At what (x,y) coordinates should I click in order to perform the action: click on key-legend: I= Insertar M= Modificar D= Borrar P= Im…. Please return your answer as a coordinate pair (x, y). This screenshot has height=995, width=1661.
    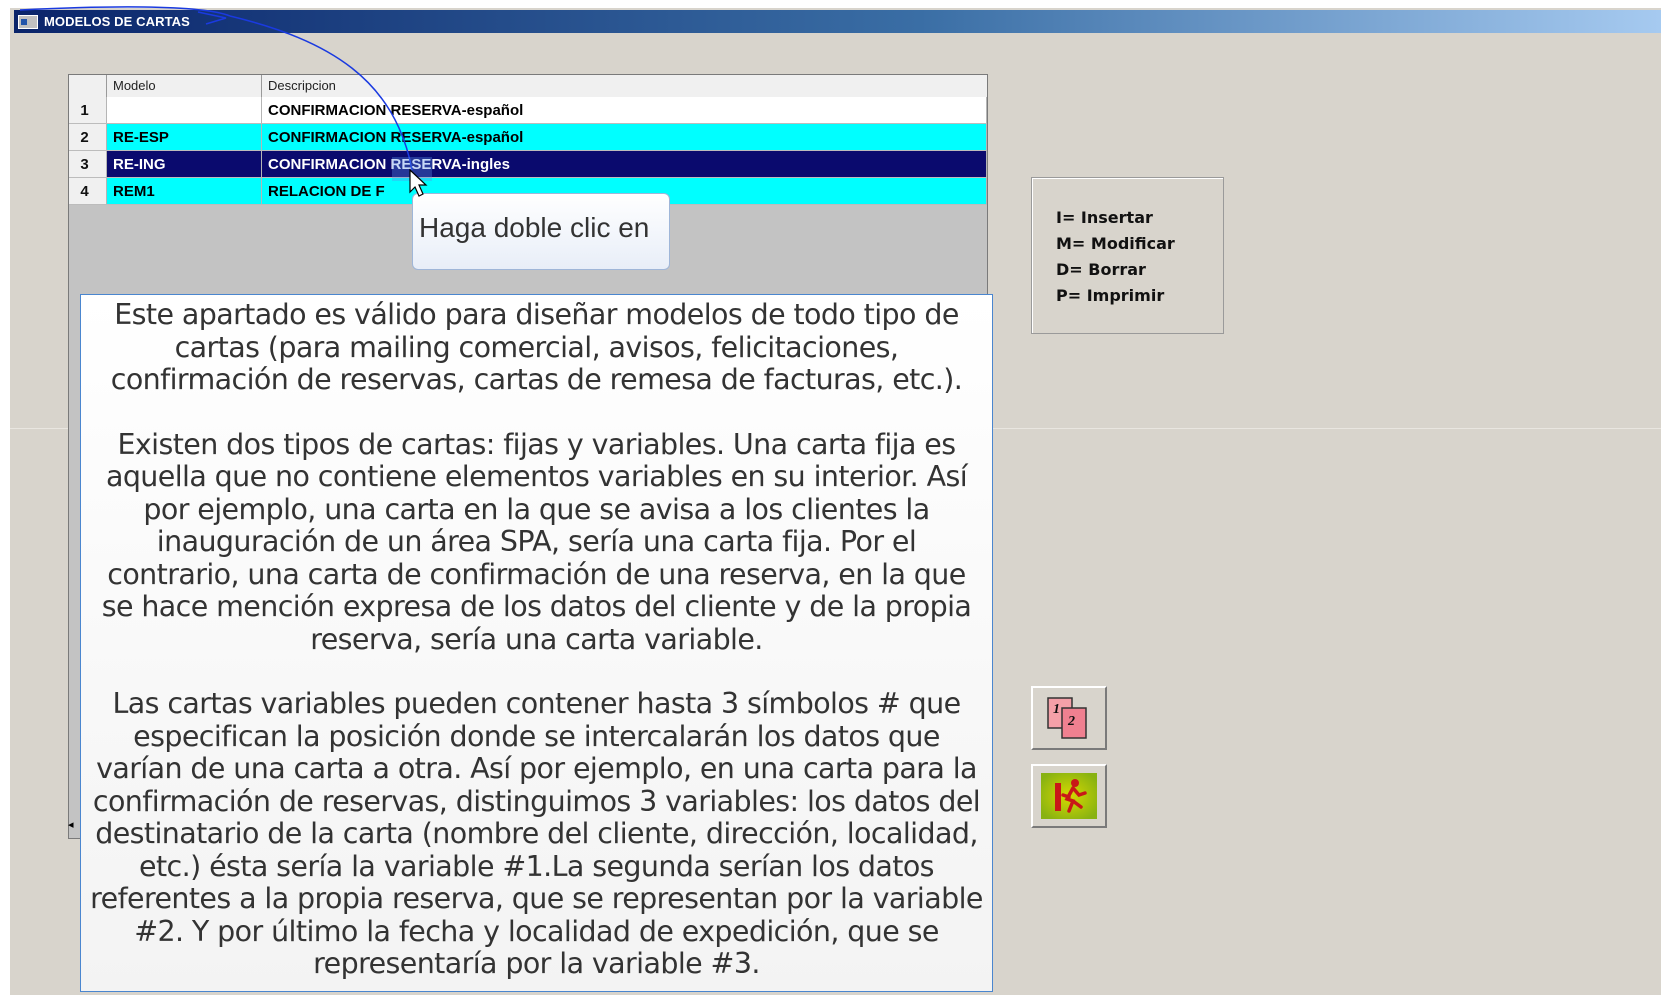
    Looking at the image, I should click on (1127, 255).